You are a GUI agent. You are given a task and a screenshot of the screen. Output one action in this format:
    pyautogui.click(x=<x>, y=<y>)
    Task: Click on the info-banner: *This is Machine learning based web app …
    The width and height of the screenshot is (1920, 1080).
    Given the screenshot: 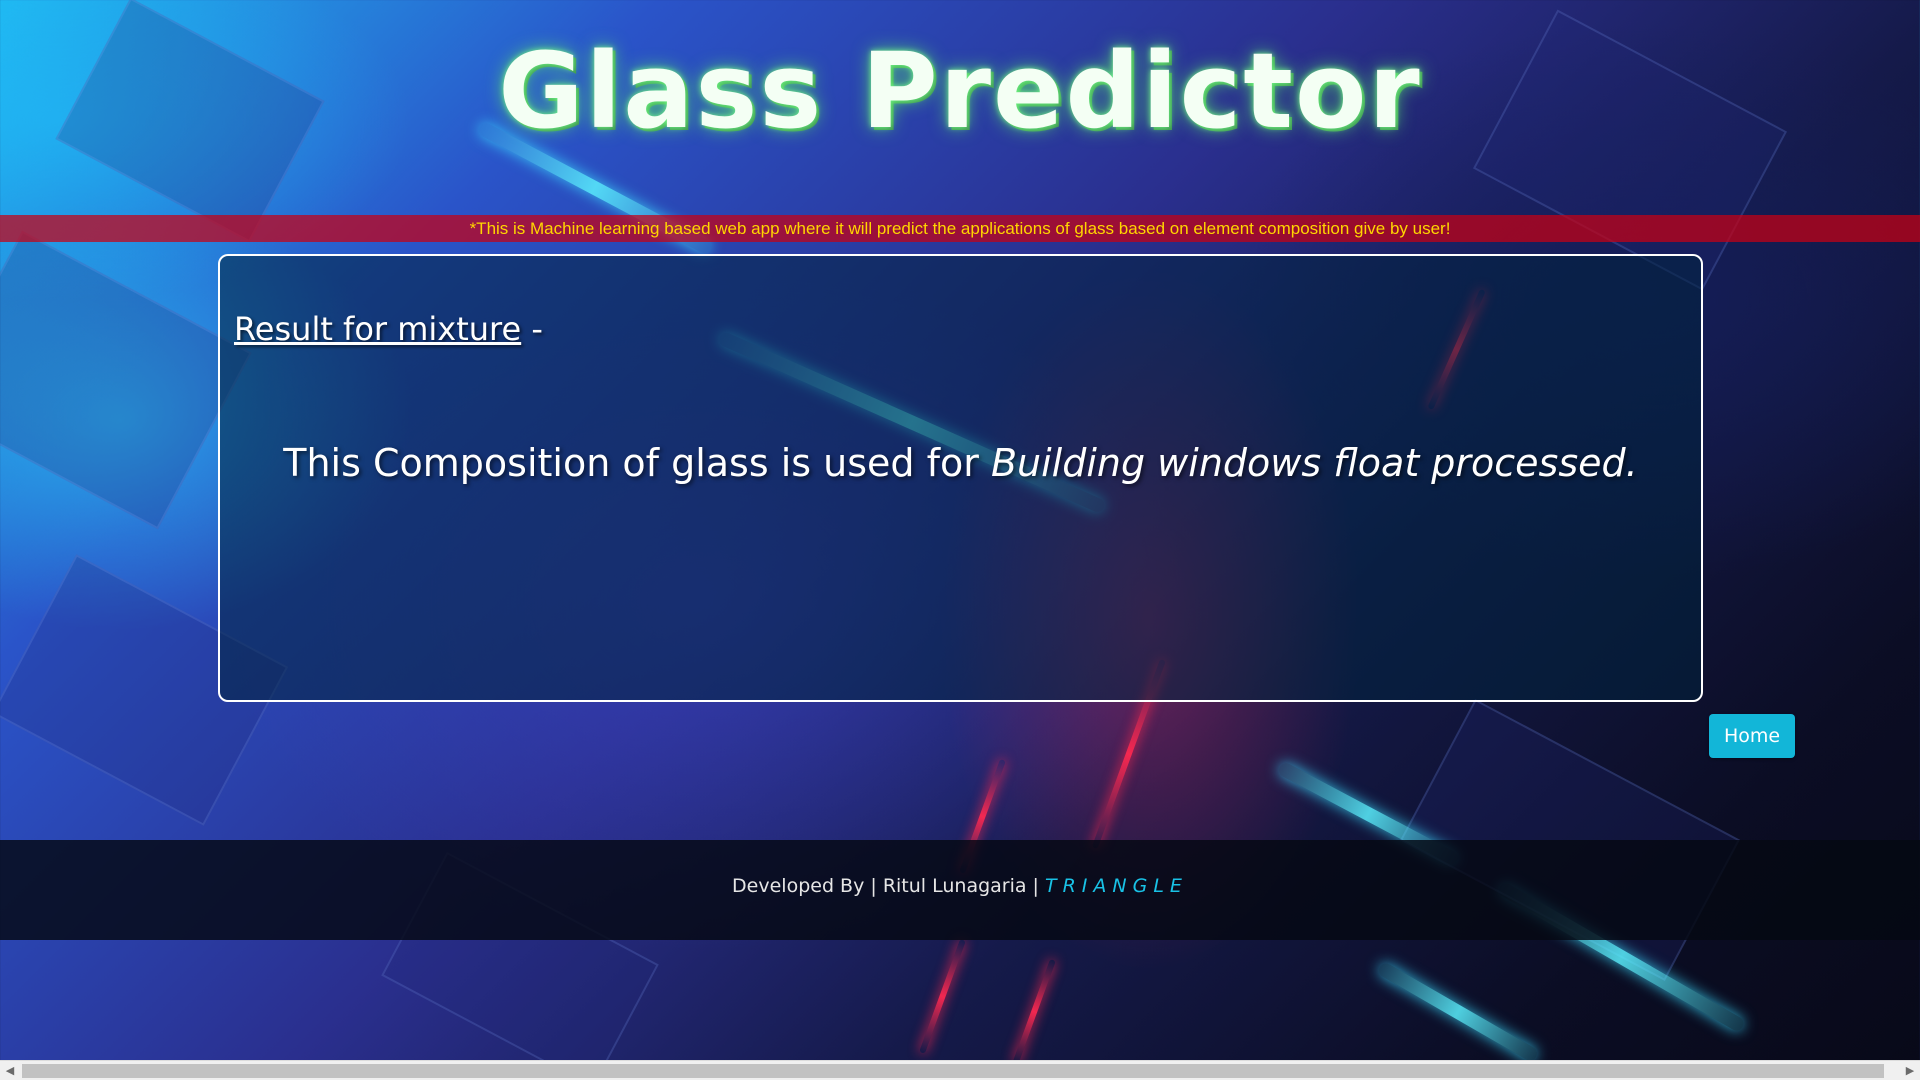 What is the action you would take?
    pyautogui.click(x=960, y=228)
    